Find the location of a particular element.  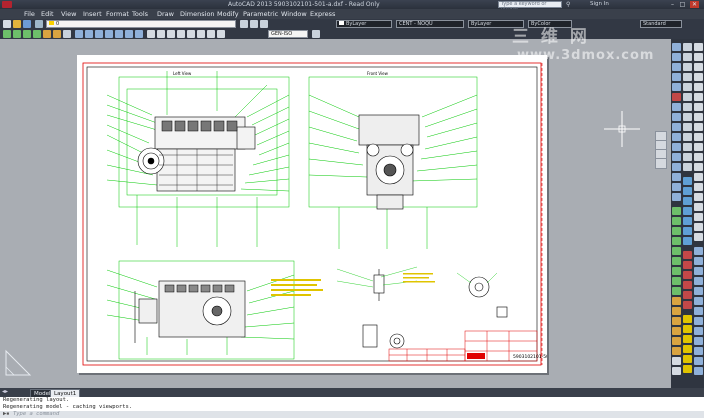

workspace-dropdown: Standard is located at coordinates (661, 24).